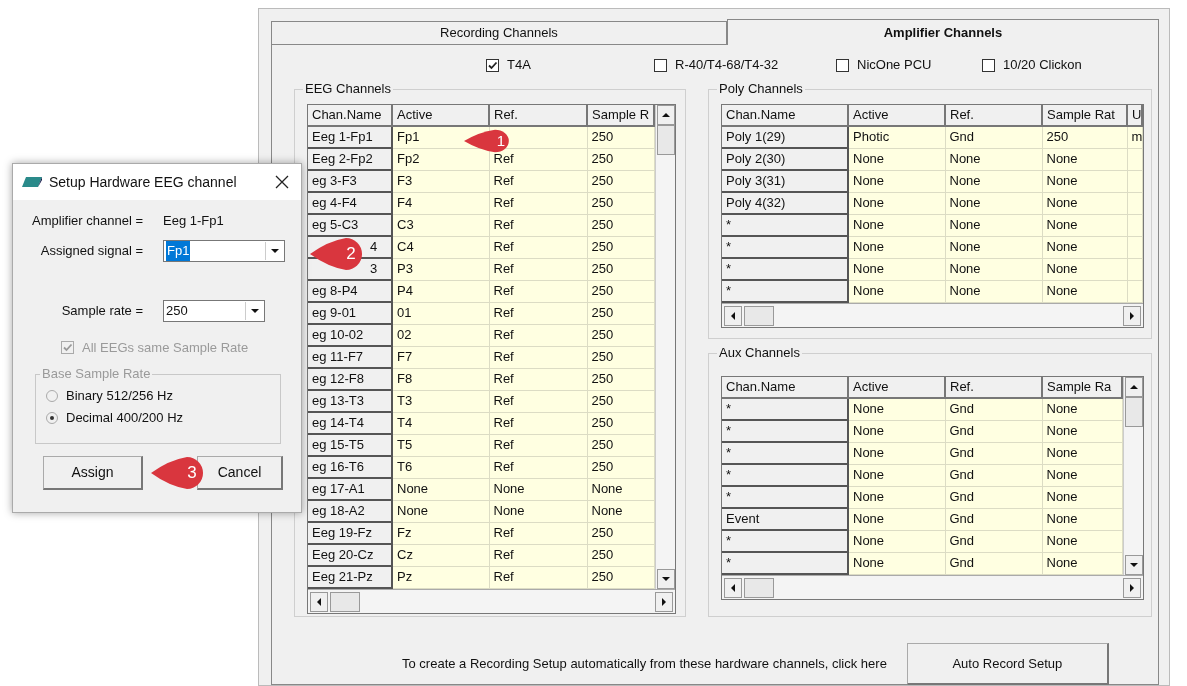 The image size is (1187, 686). I want to click on column-header: Sample Ra, so click(1082, 387).